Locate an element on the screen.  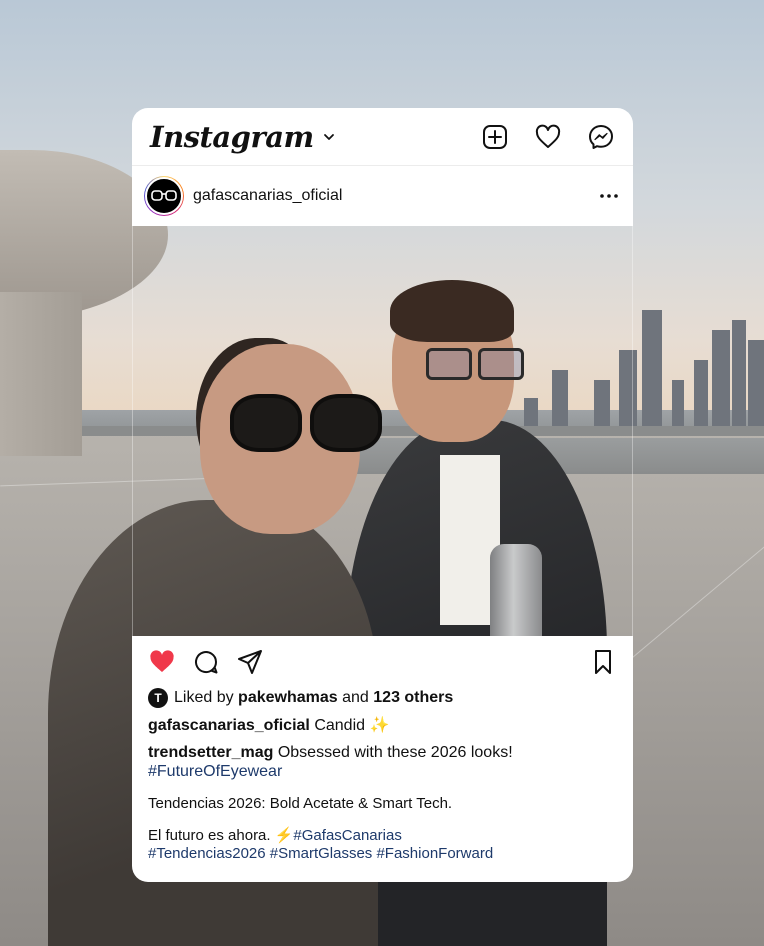
heart-icon is located at coordinates (548, 137).